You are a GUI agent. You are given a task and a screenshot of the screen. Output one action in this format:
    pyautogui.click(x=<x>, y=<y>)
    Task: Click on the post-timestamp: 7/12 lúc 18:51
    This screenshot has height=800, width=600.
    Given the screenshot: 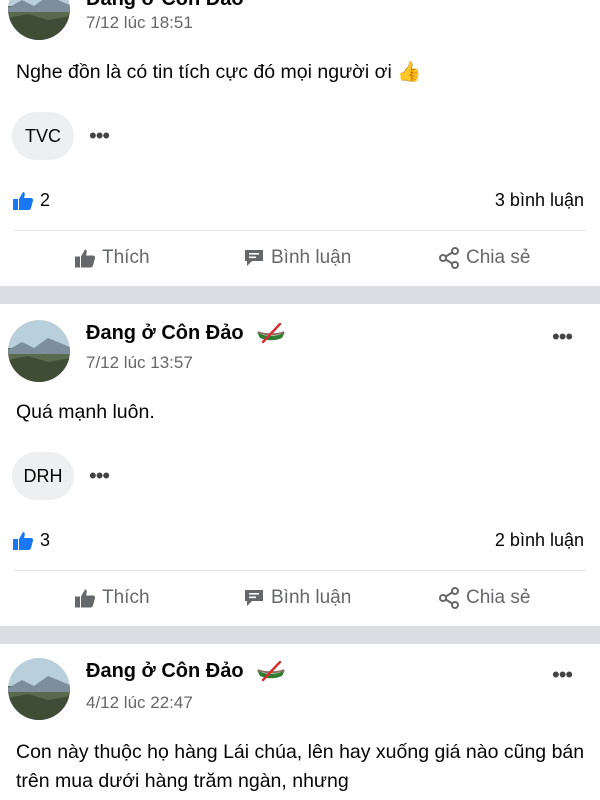 What is the action you would take?
    pyautogui.click(x=139, y=23)
    